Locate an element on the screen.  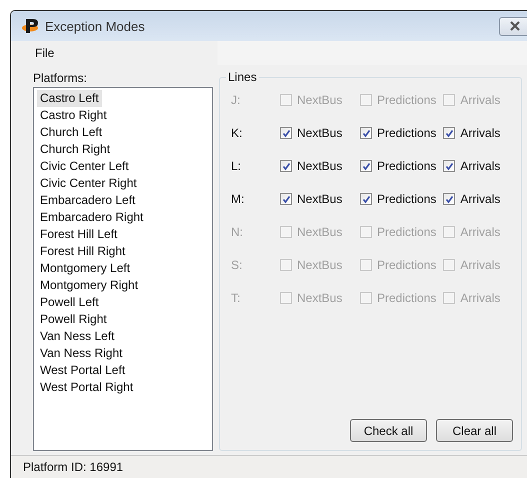
platform-item: Montgomery Left is located at coordinates (85, 268).